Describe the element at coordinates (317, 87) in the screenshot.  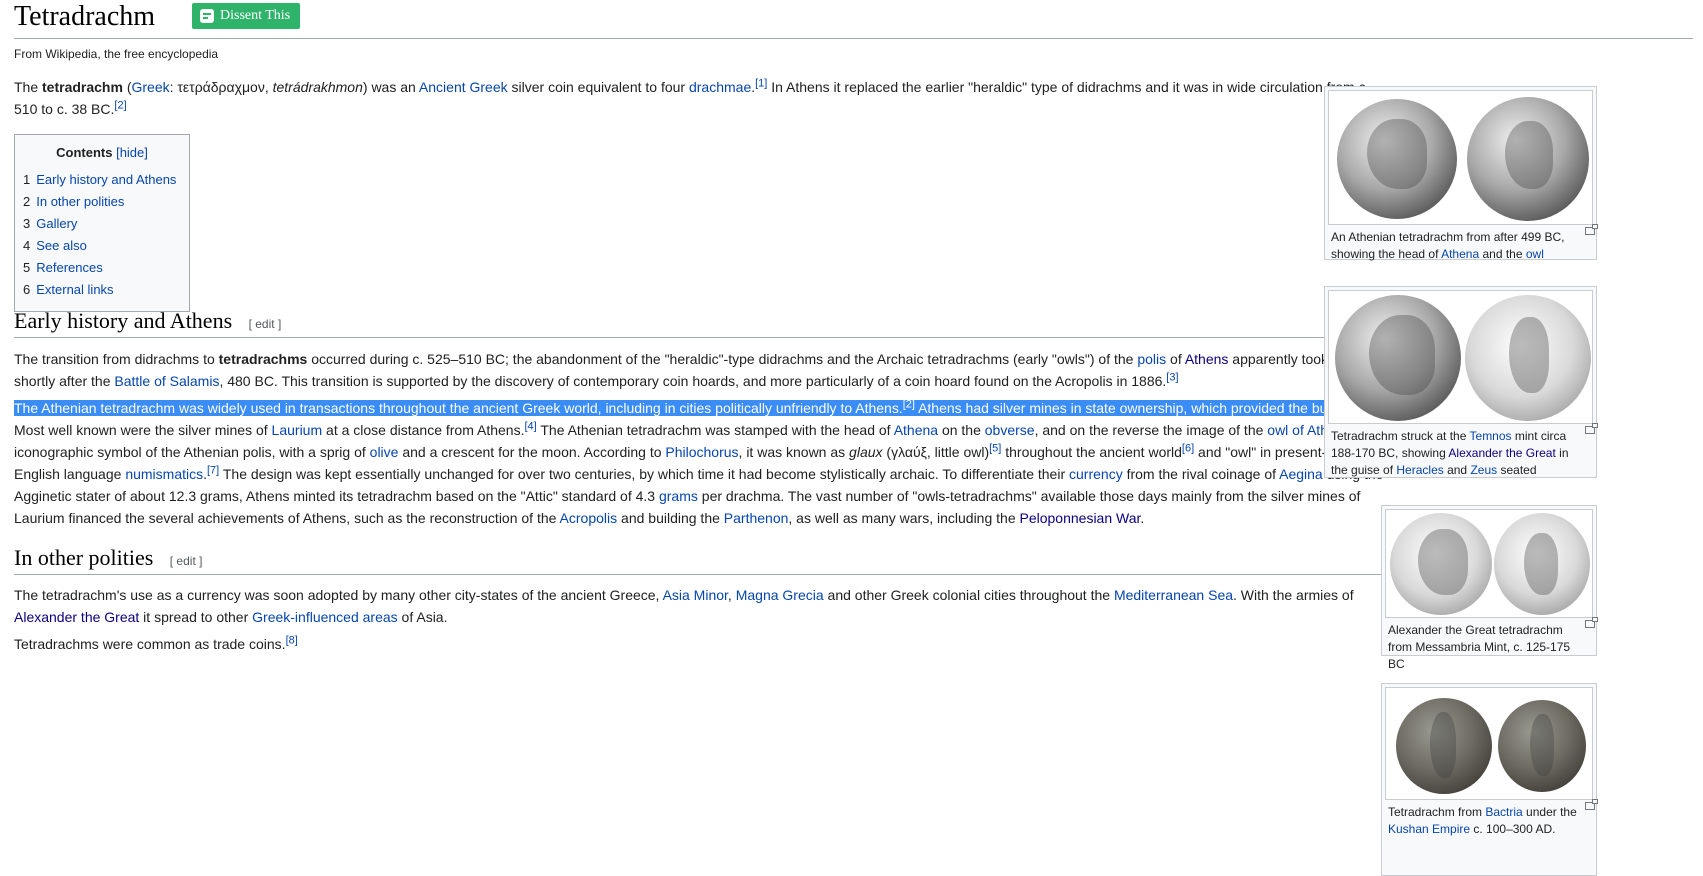
I see `italic-term: tetrádrakhmon` at that location.